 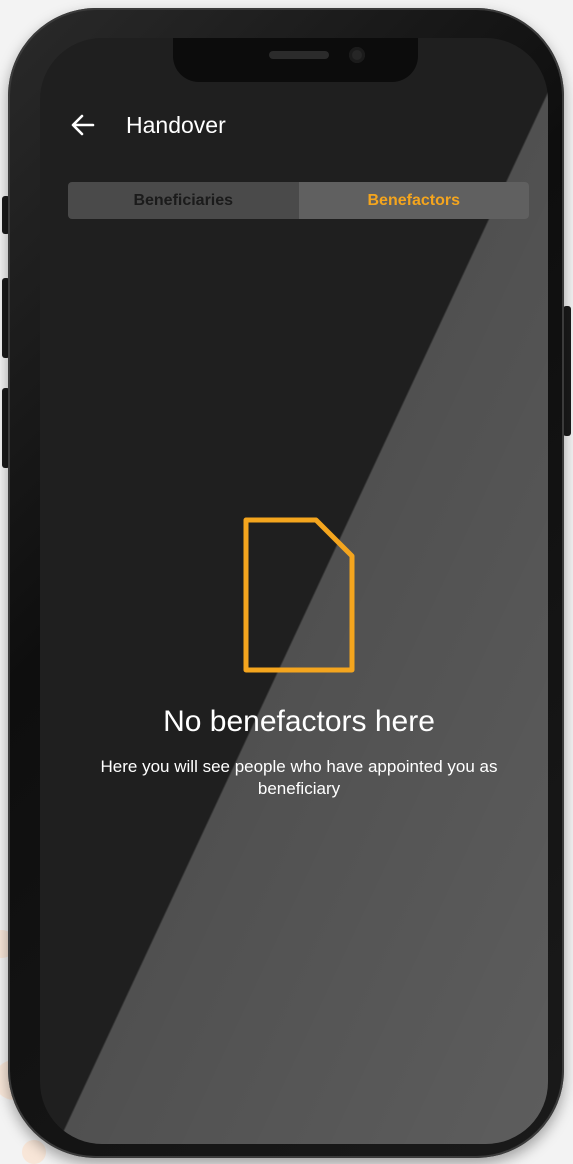 I want to click on document-outline-icon, so click(x=299, y=595).